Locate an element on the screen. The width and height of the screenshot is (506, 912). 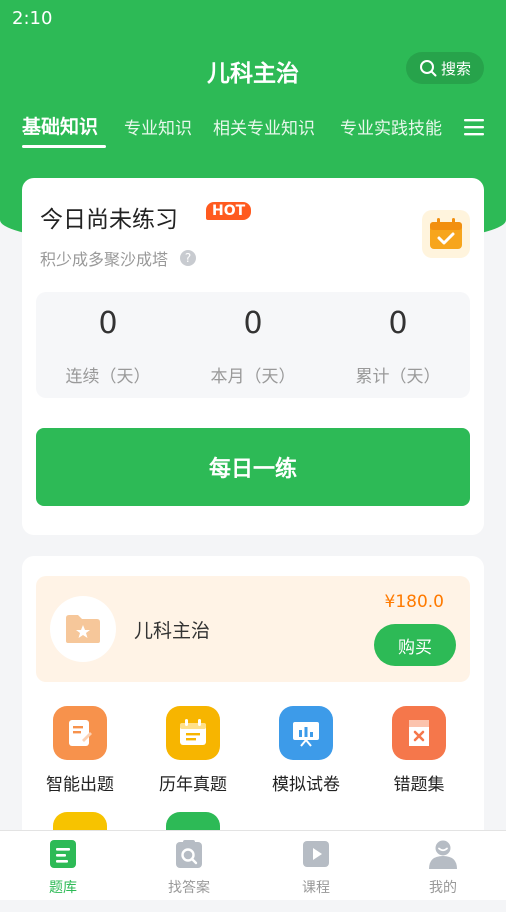
help-icon: ? is located at coordinates (188, 258).